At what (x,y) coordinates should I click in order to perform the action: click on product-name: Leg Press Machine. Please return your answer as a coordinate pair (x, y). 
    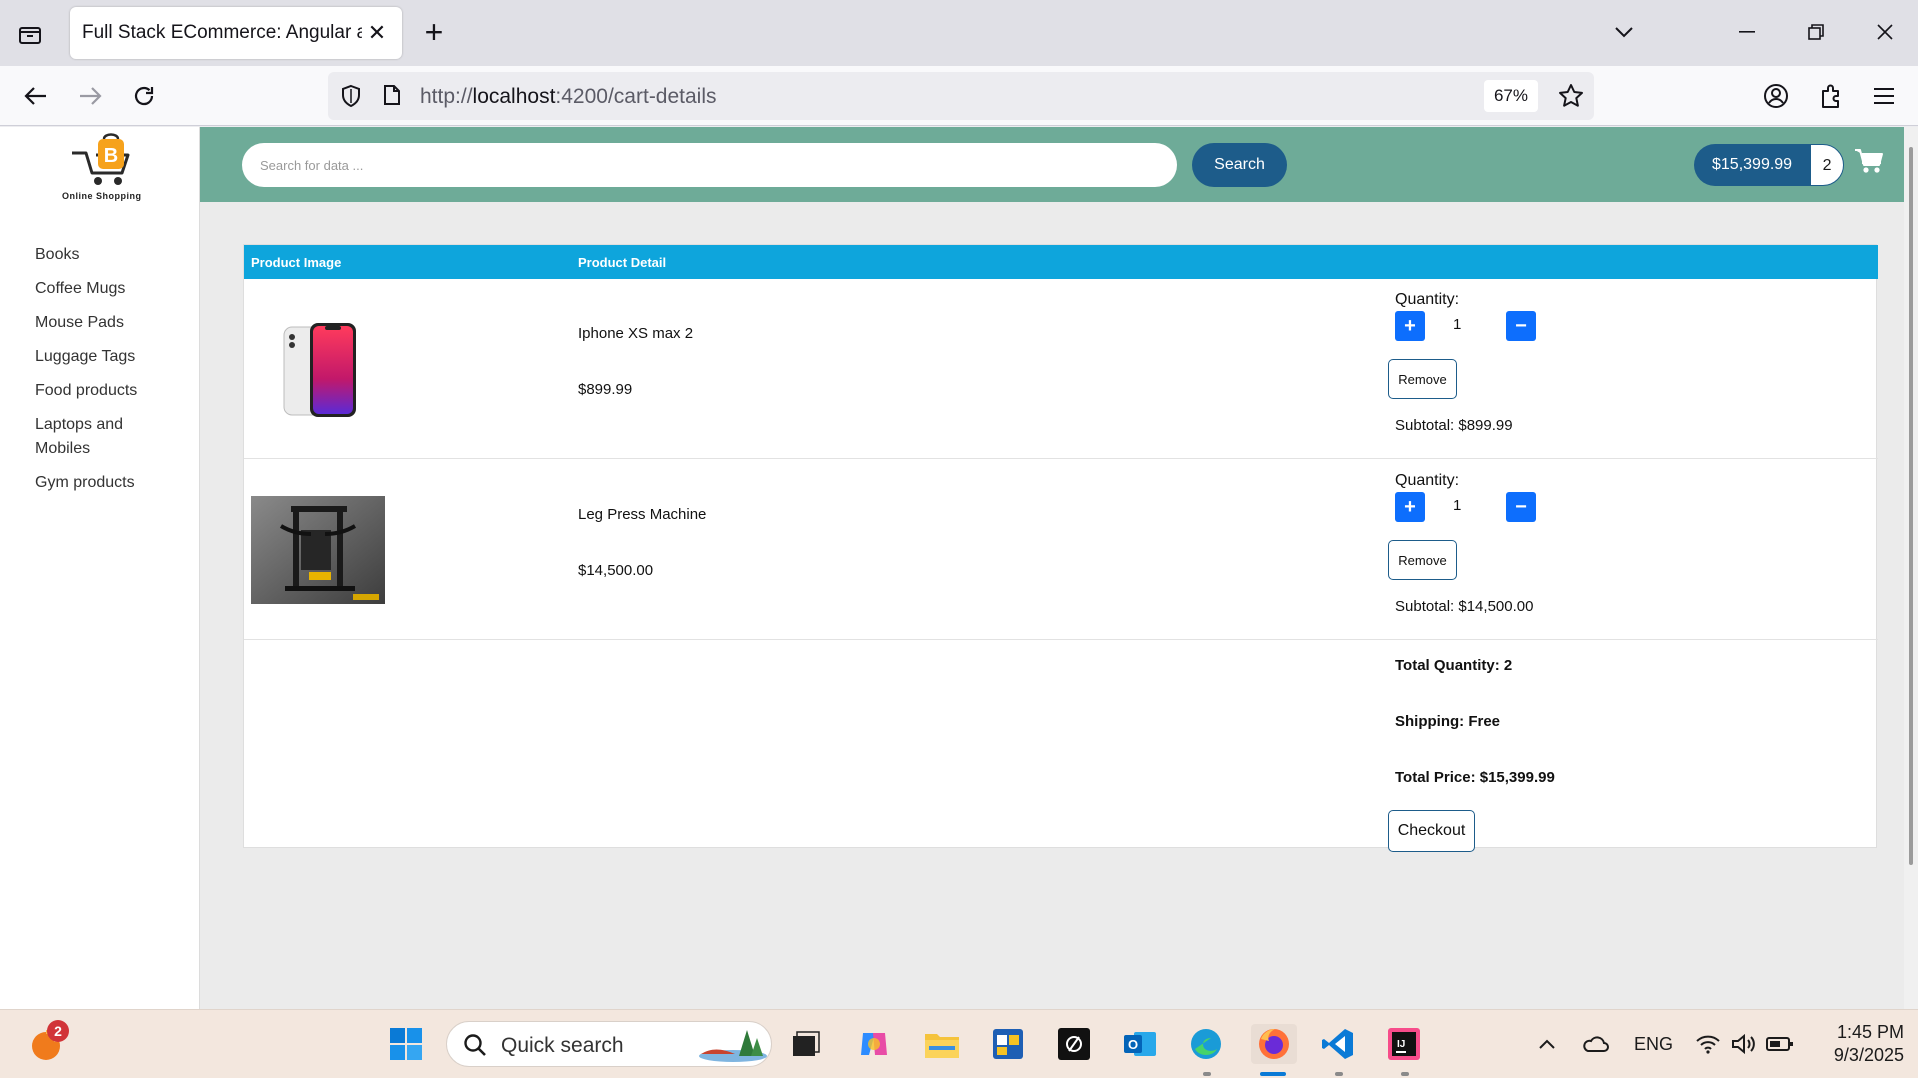
    Looking at the image, I should click on (642, 514).